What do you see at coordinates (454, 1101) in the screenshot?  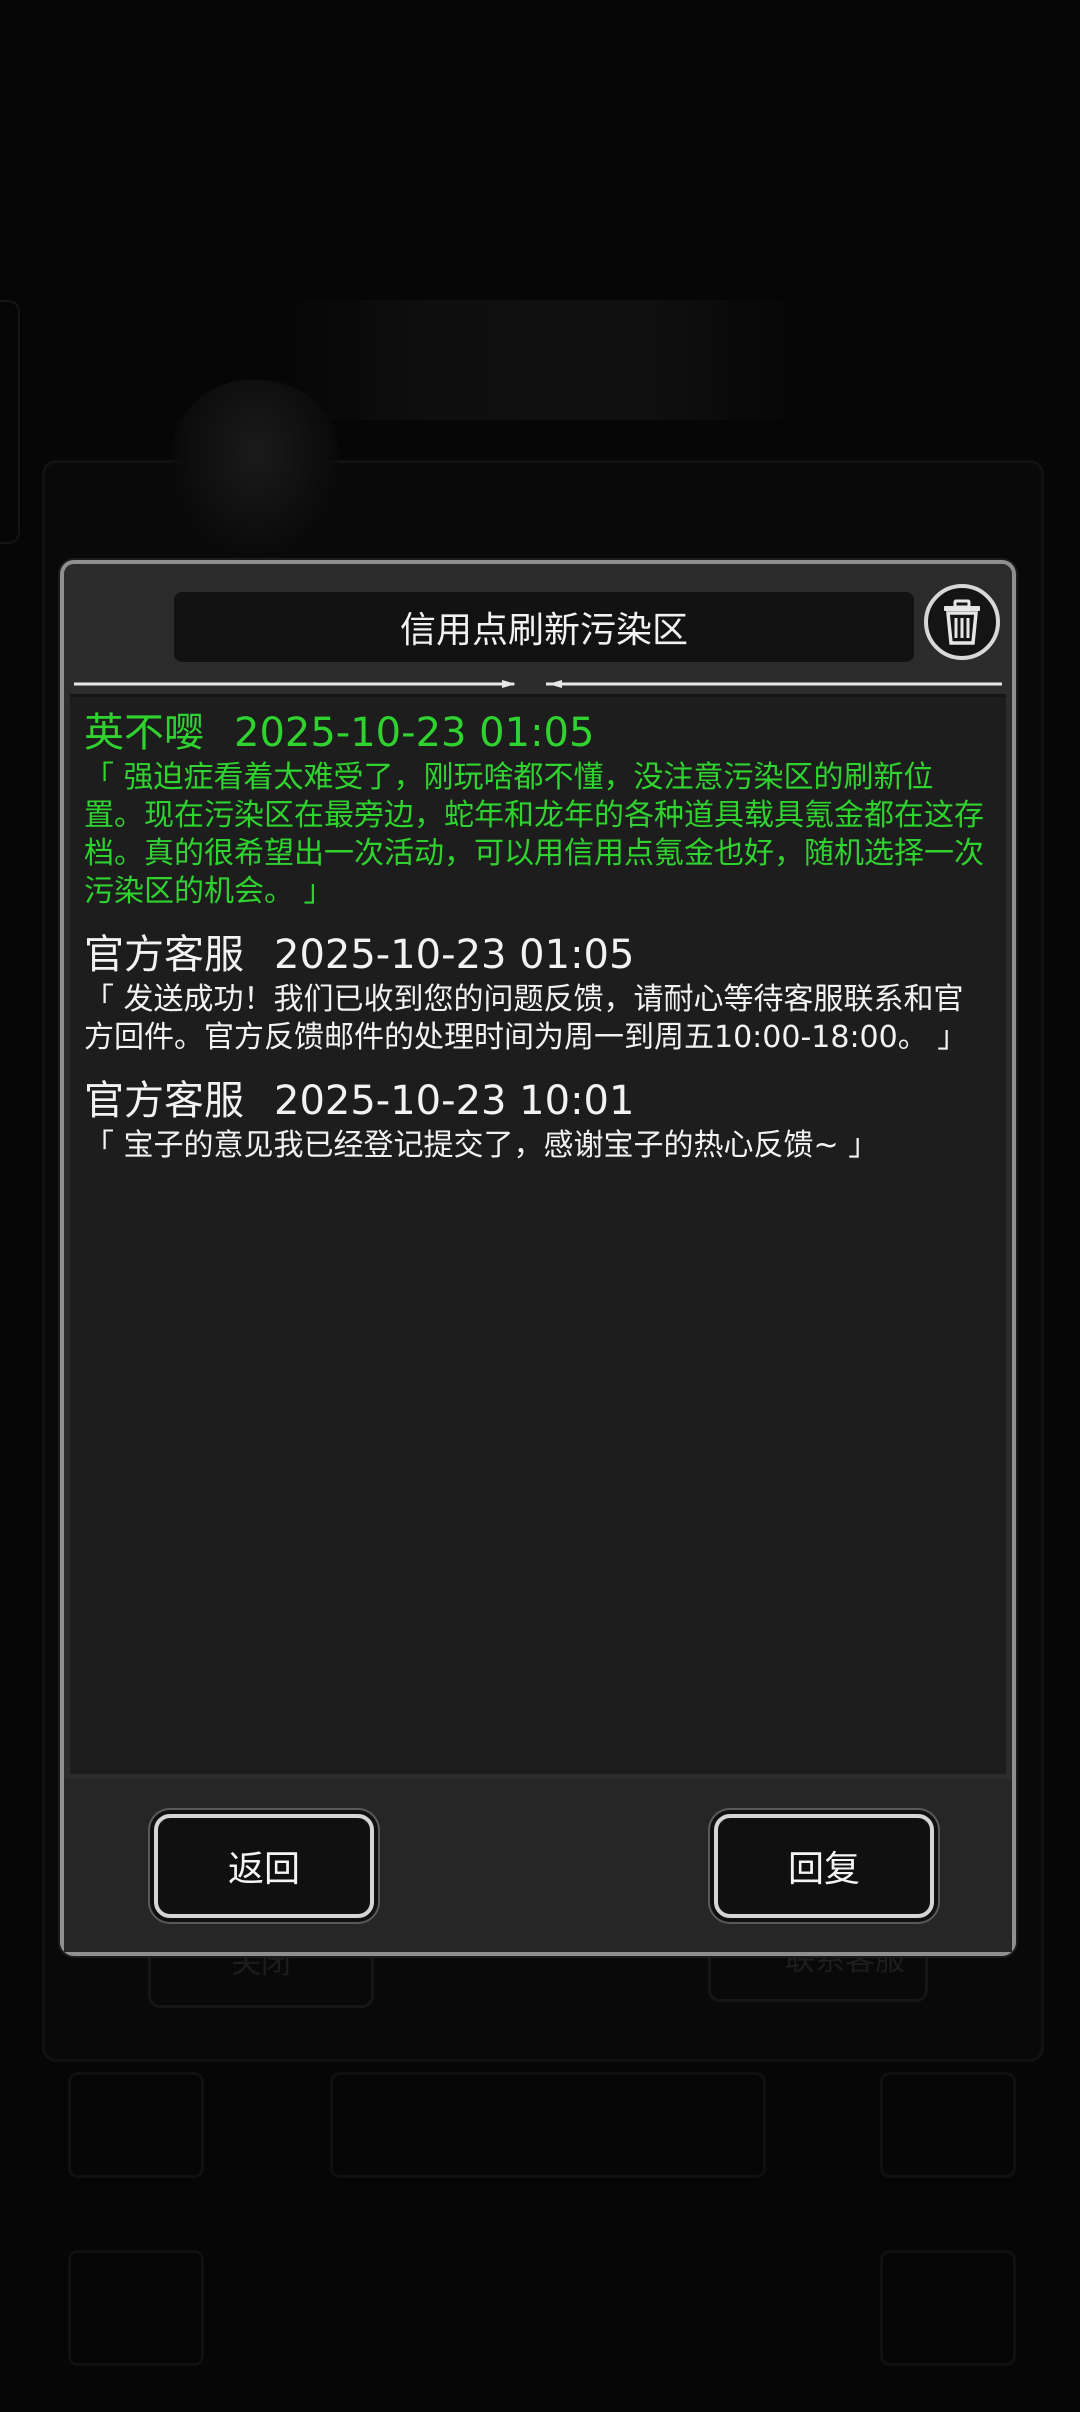 I see `message-time: 2025-10-23 10:01` at bounding box center [454, 1101].